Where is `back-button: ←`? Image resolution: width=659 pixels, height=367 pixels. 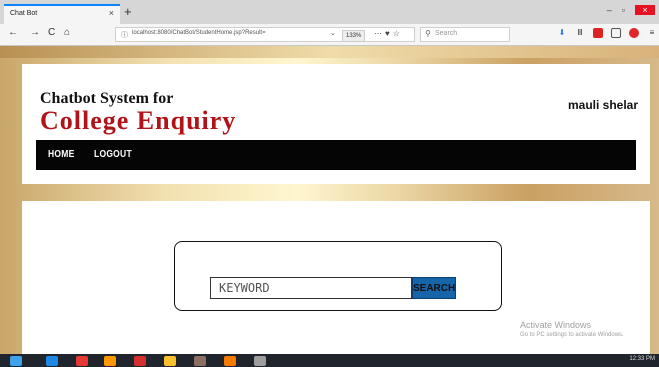
back-button: ← is located at coordinates (13, 32).